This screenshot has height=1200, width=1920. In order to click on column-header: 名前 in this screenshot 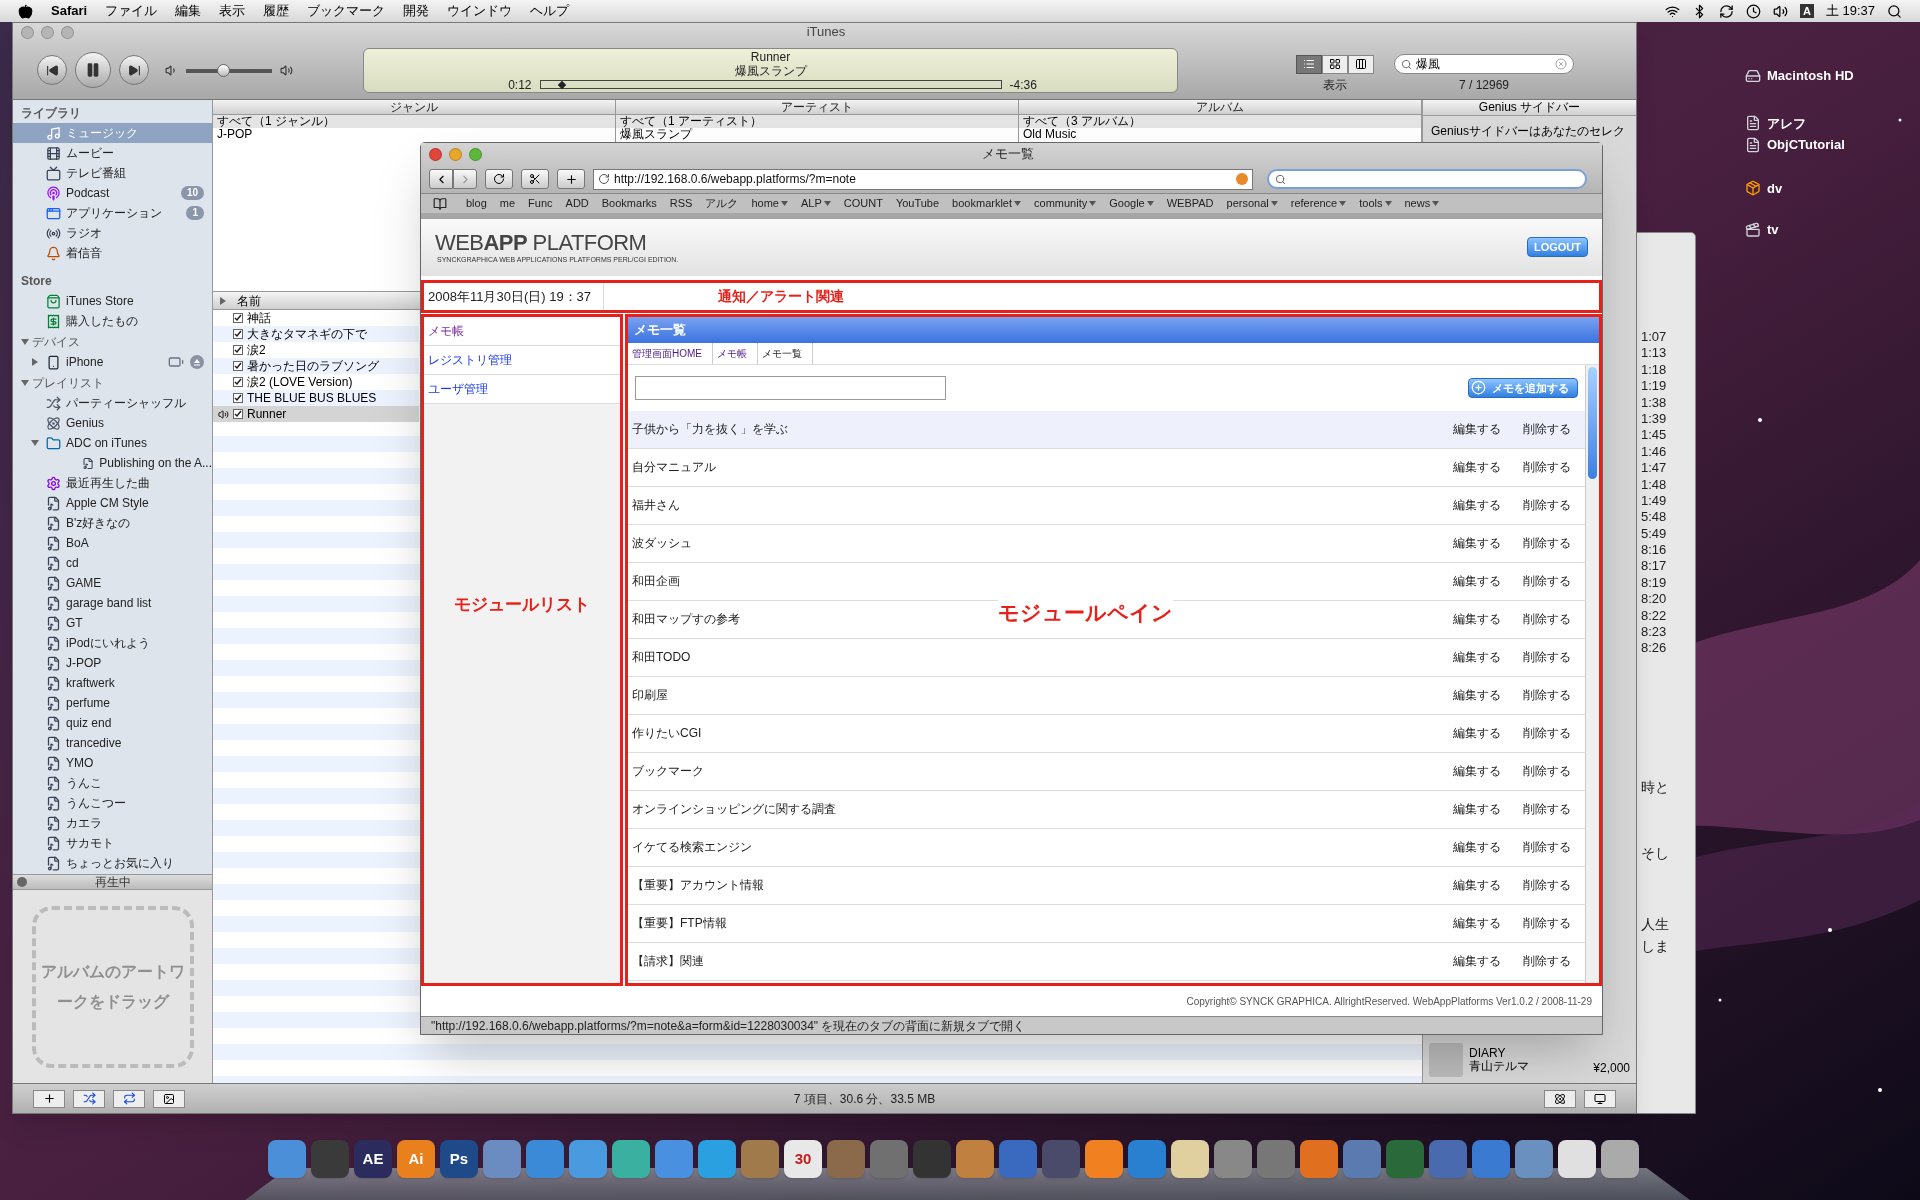, I will do `click(247, 300)`.